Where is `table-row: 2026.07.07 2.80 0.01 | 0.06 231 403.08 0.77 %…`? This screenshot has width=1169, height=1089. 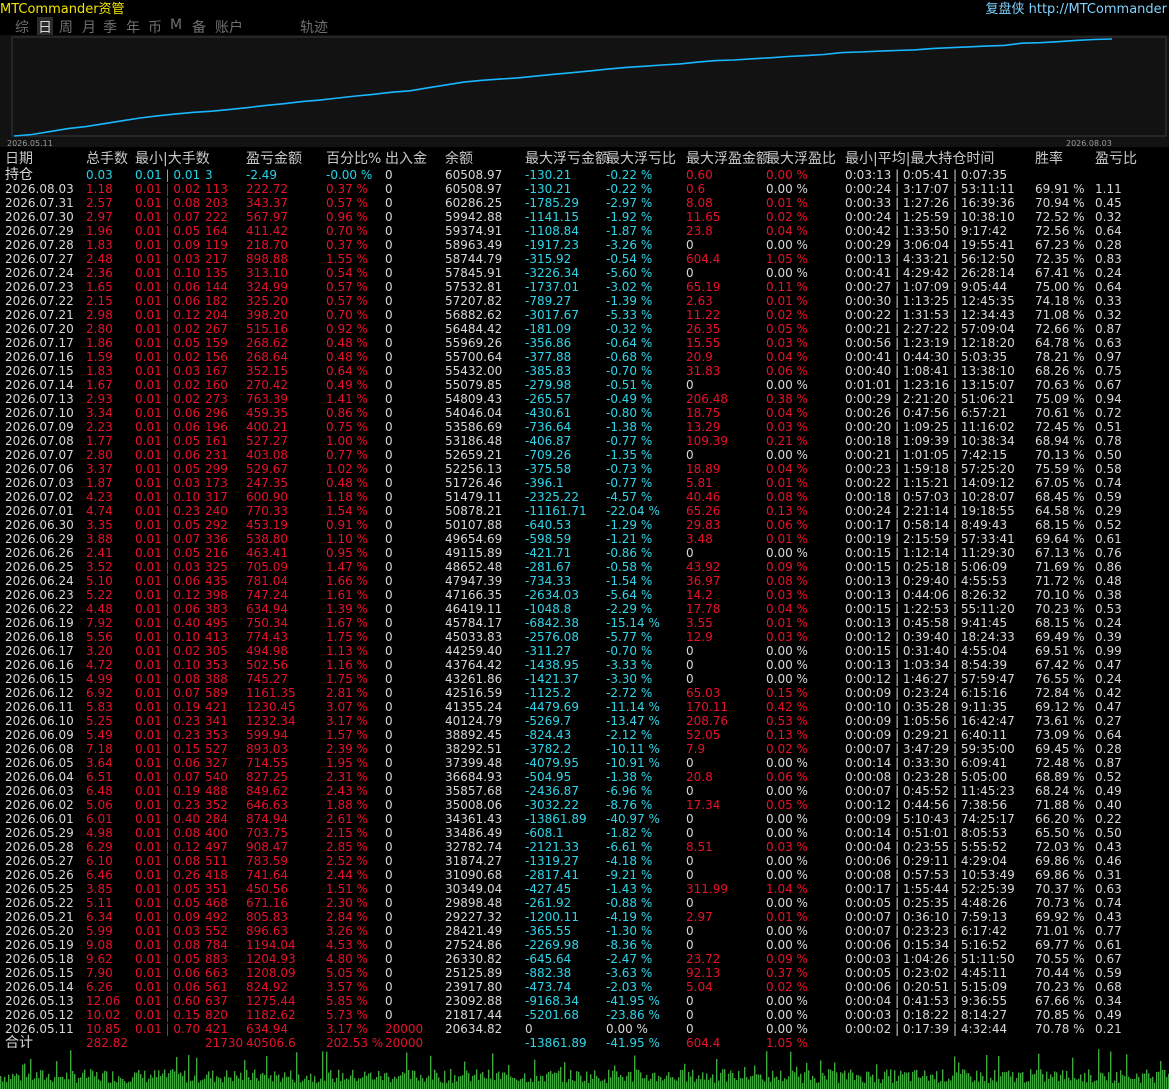
table-row: 2026.07.07 2.80 0.01 | 0.06 231 403.08 0.77 %… is located at coordinates (584, 455).